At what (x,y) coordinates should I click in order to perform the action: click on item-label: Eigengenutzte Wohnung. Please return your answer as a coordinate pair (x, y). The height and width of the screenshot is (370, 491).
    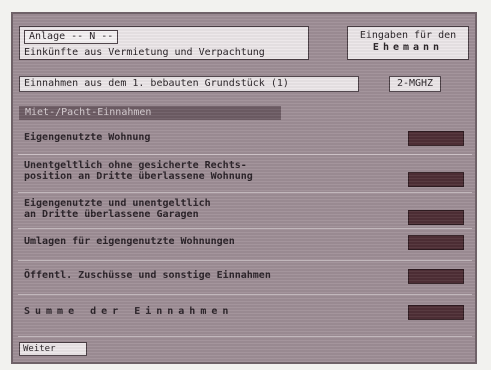
    Looking at the image, I should click on (87, 137).